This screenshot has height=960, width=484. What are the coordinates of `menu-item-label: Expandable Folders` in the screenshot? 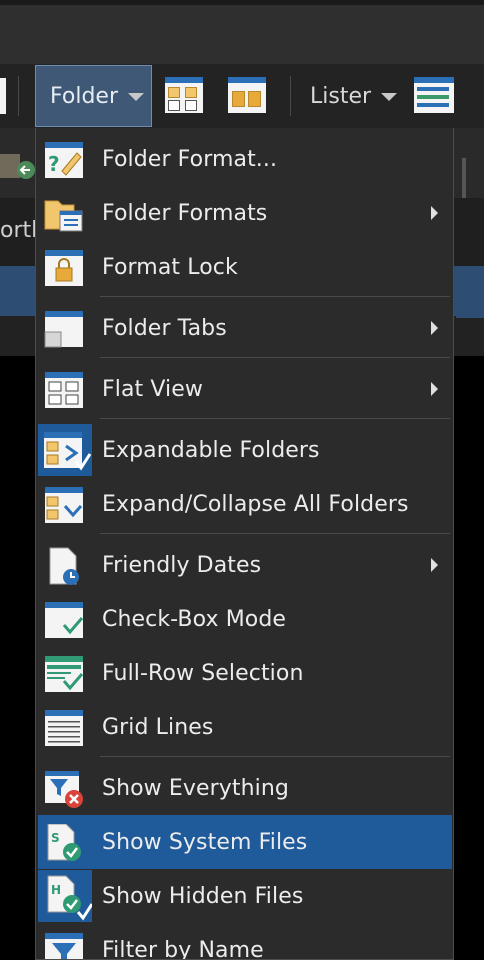 It's located at (211, 450).